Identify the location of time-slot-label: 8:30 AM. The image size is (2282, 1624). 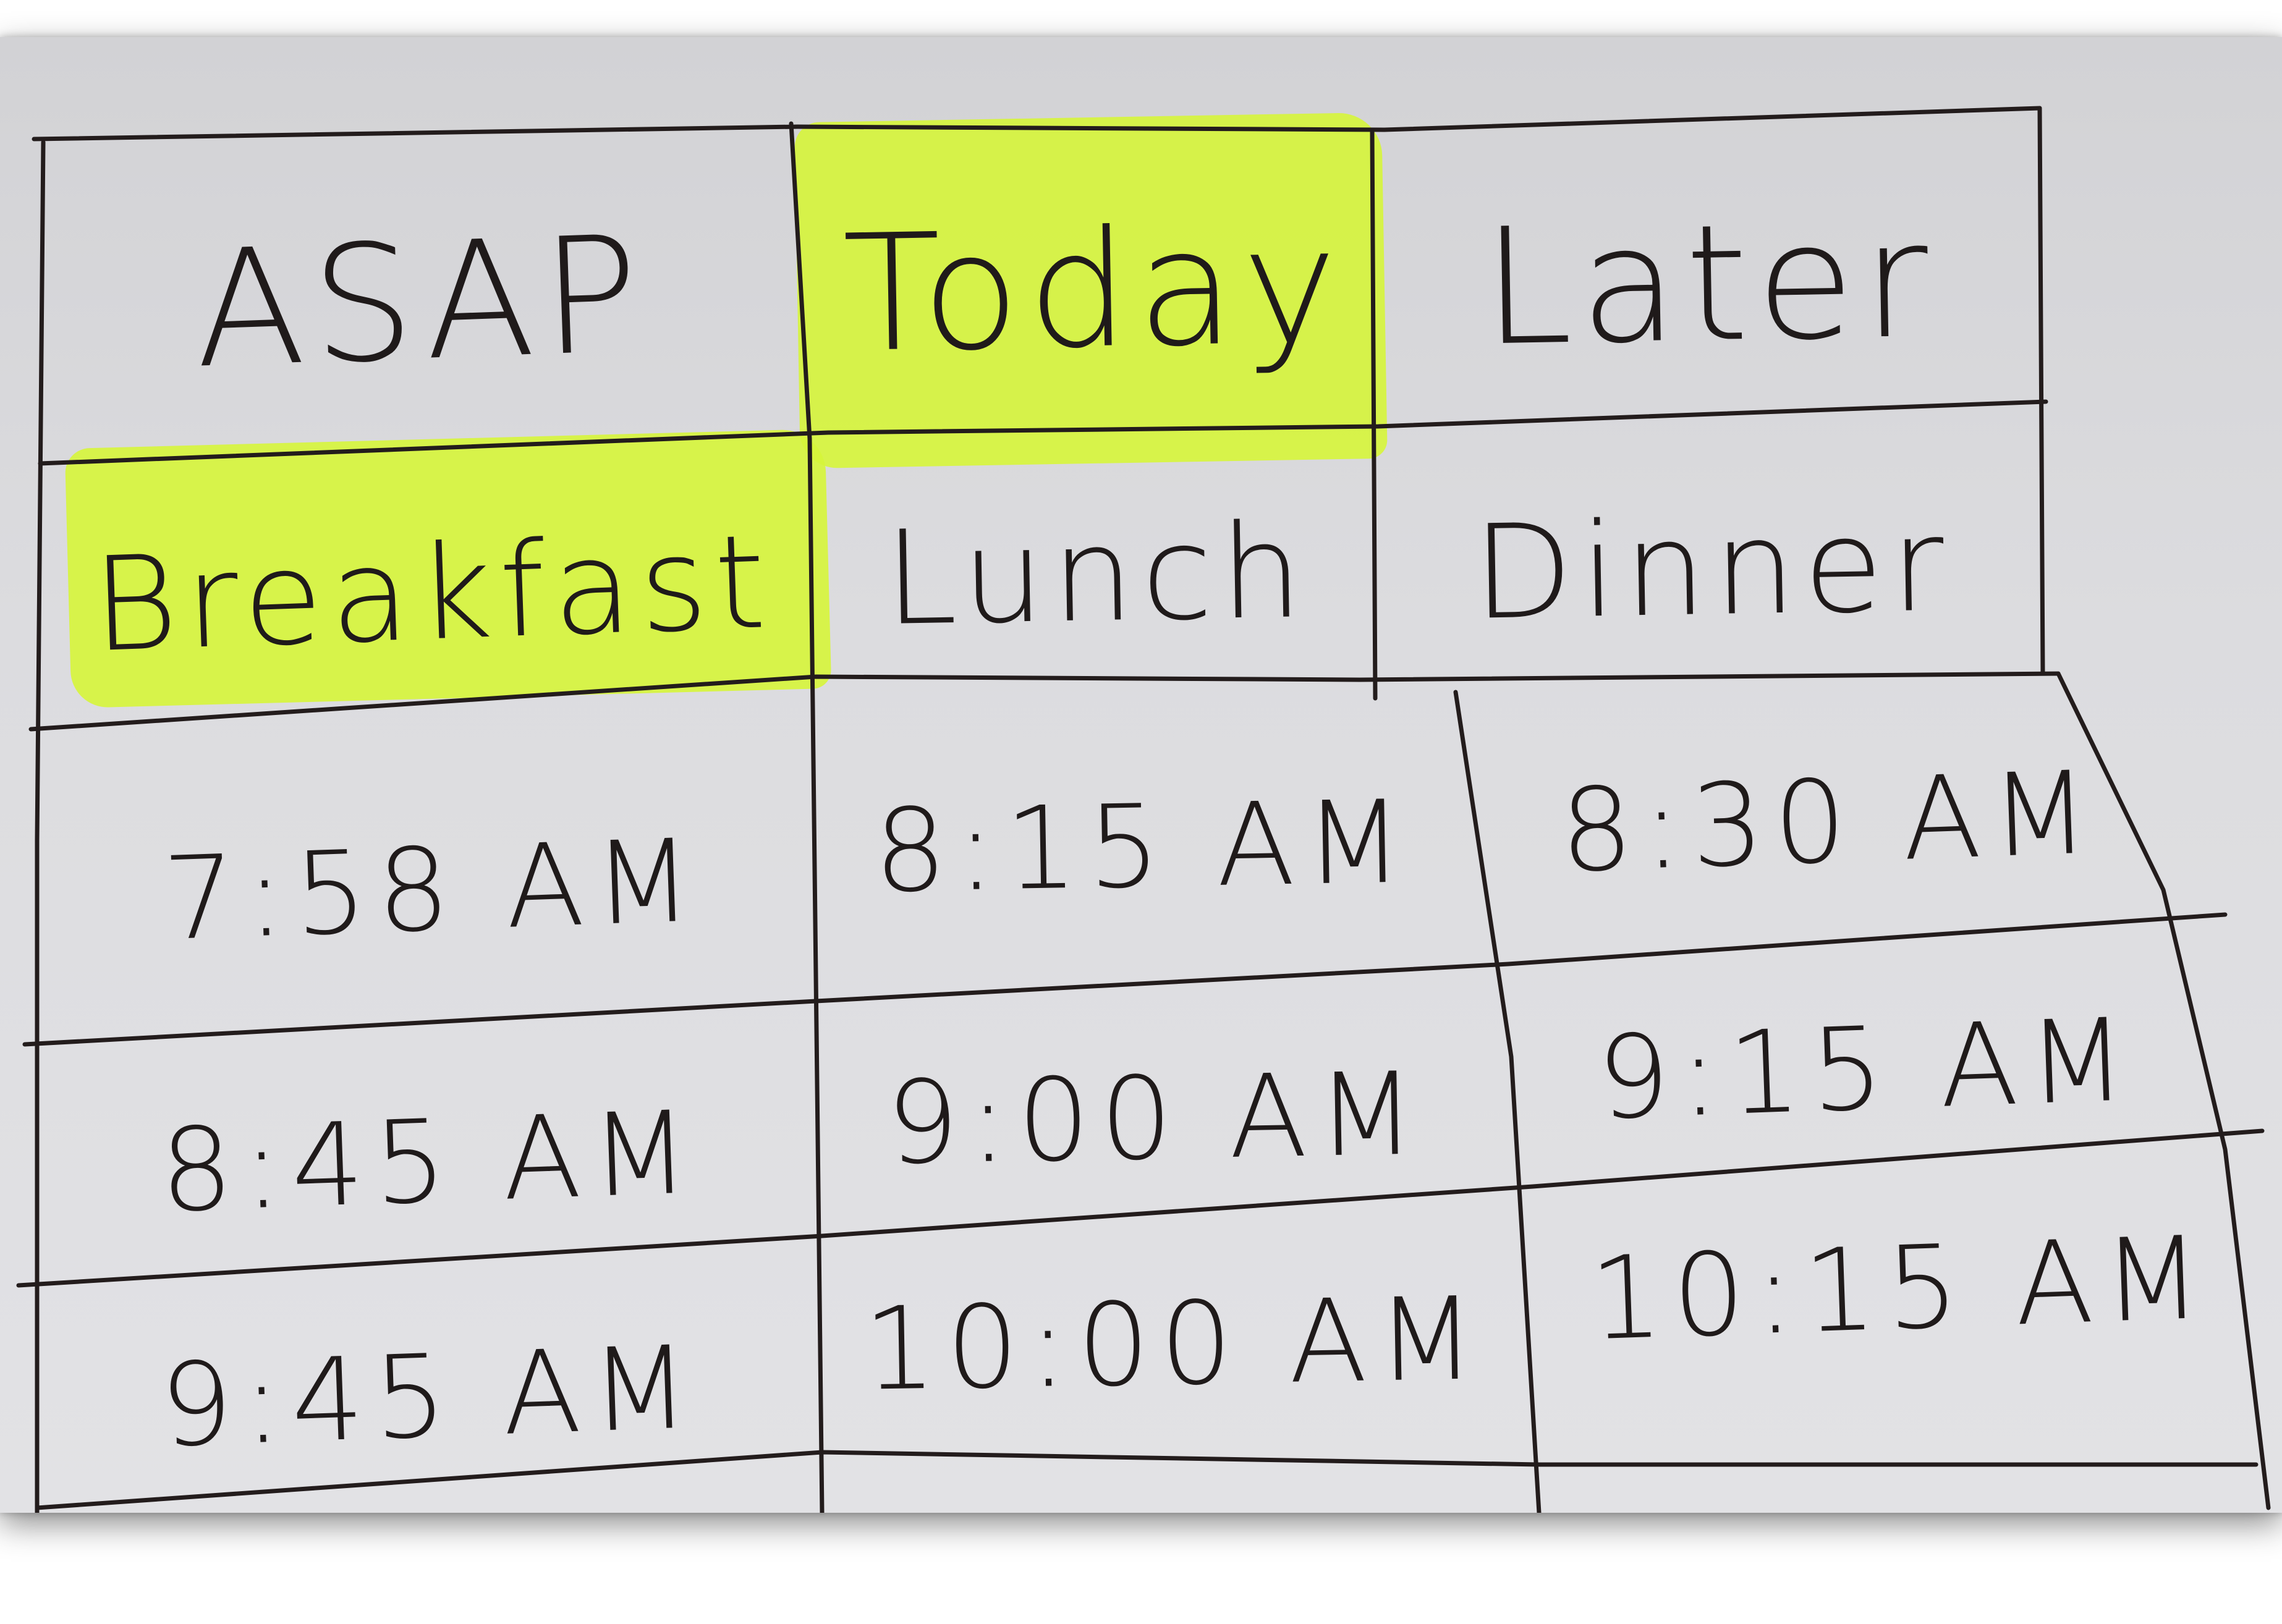
(1830, 822).